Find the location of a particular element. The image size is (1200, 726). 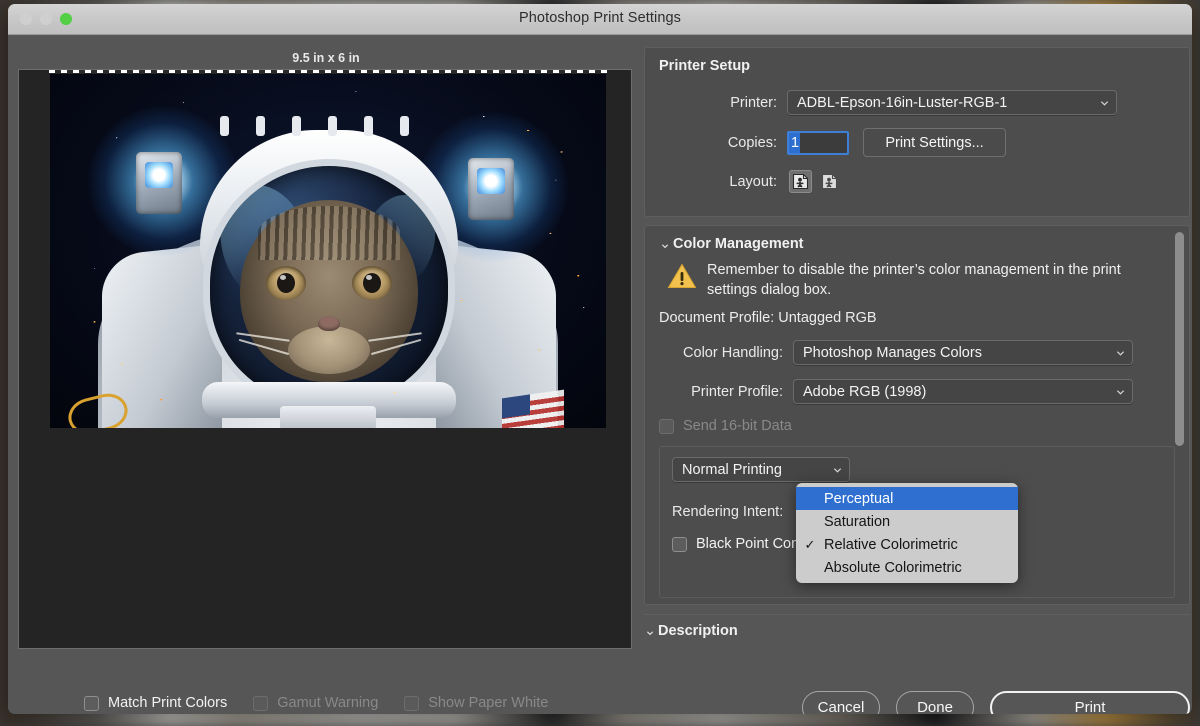

show-paper-white-checkbox is located at coordinates (412, 703).